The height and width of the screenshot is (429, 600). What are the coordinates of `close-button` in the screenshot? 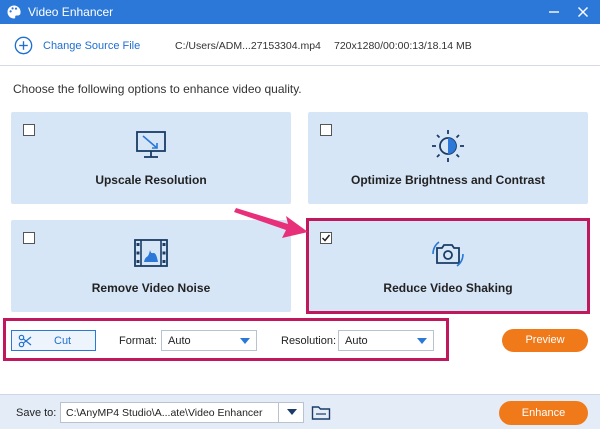 It's located at (583, 12).